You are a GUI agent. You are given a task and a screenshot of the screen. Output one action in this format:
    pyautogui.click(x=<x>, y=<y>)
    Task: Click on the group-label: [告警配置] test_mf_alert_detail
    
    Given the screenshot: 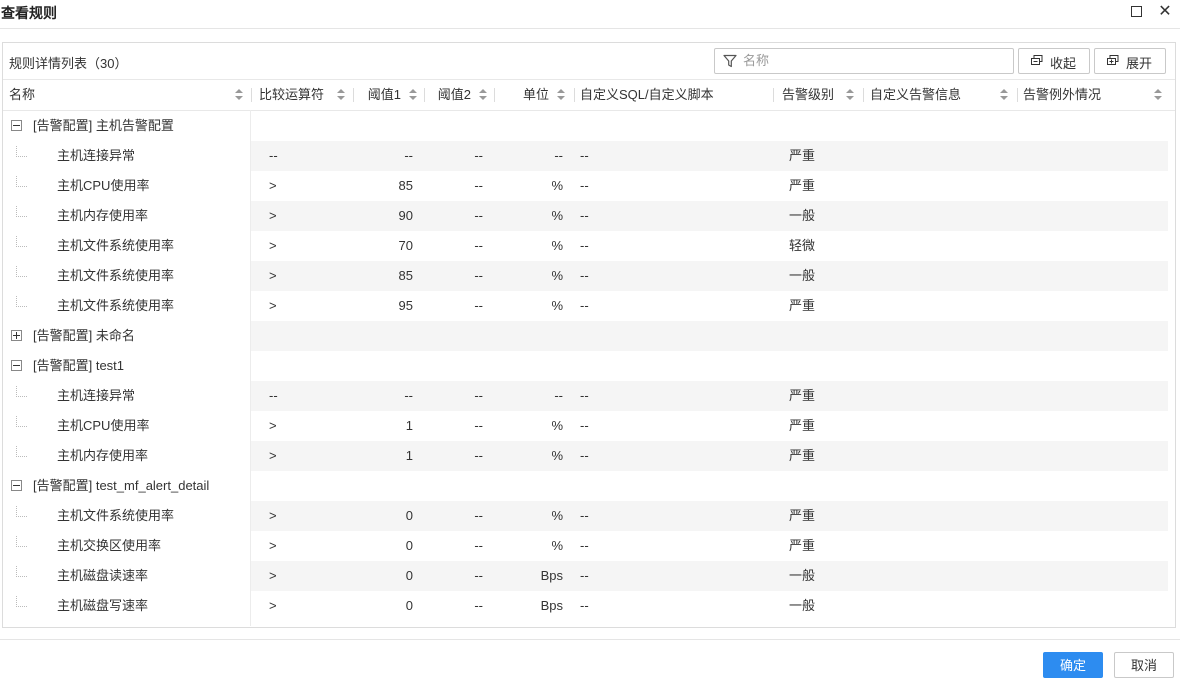 What is the action you would take?
    pyautogui.click(x=121, y=485)
    